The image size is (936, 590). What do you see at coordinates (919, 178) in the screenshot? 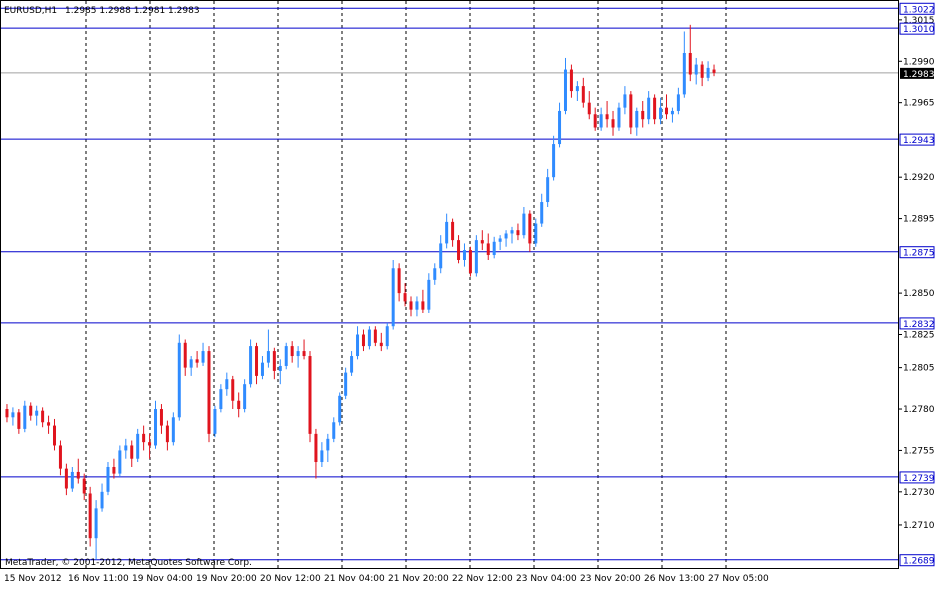
I see `y-tick-label: 1.2920` at bounding box center [919, 178].